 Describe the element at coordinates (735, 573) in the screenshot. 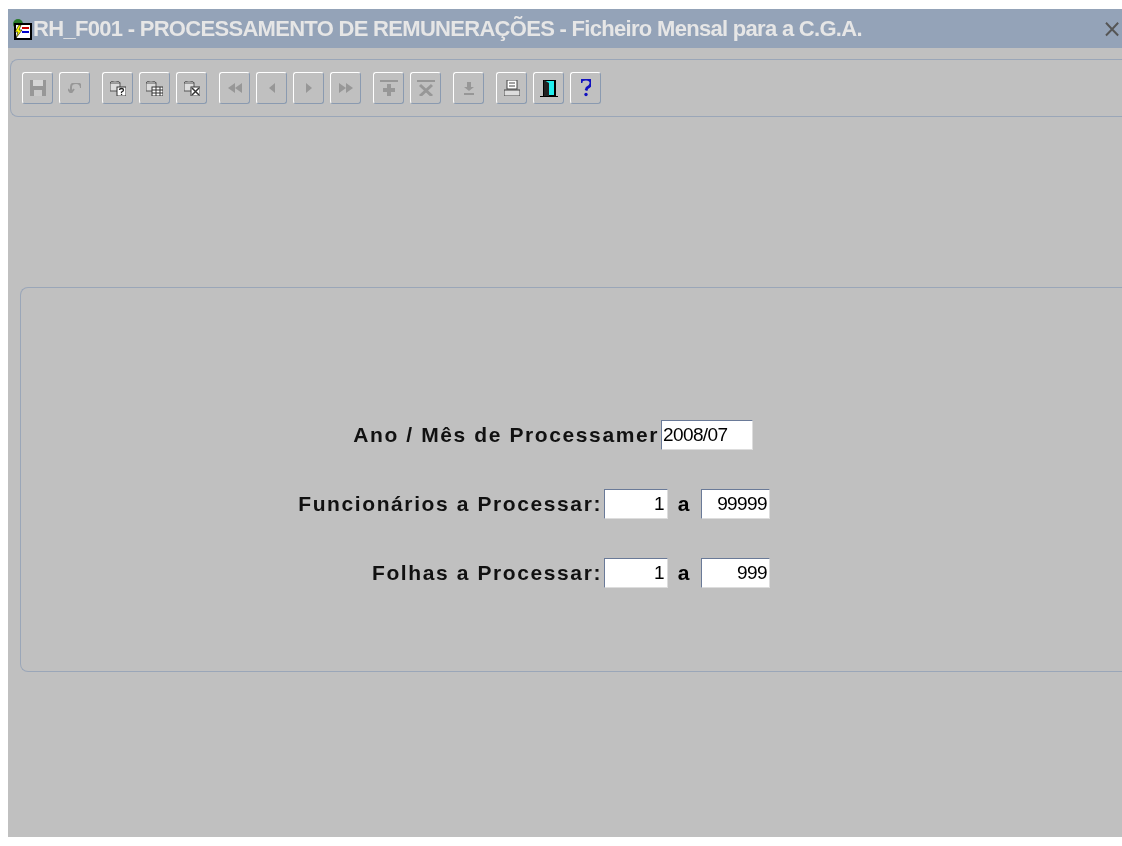

I see `input-field: 999` at that location.